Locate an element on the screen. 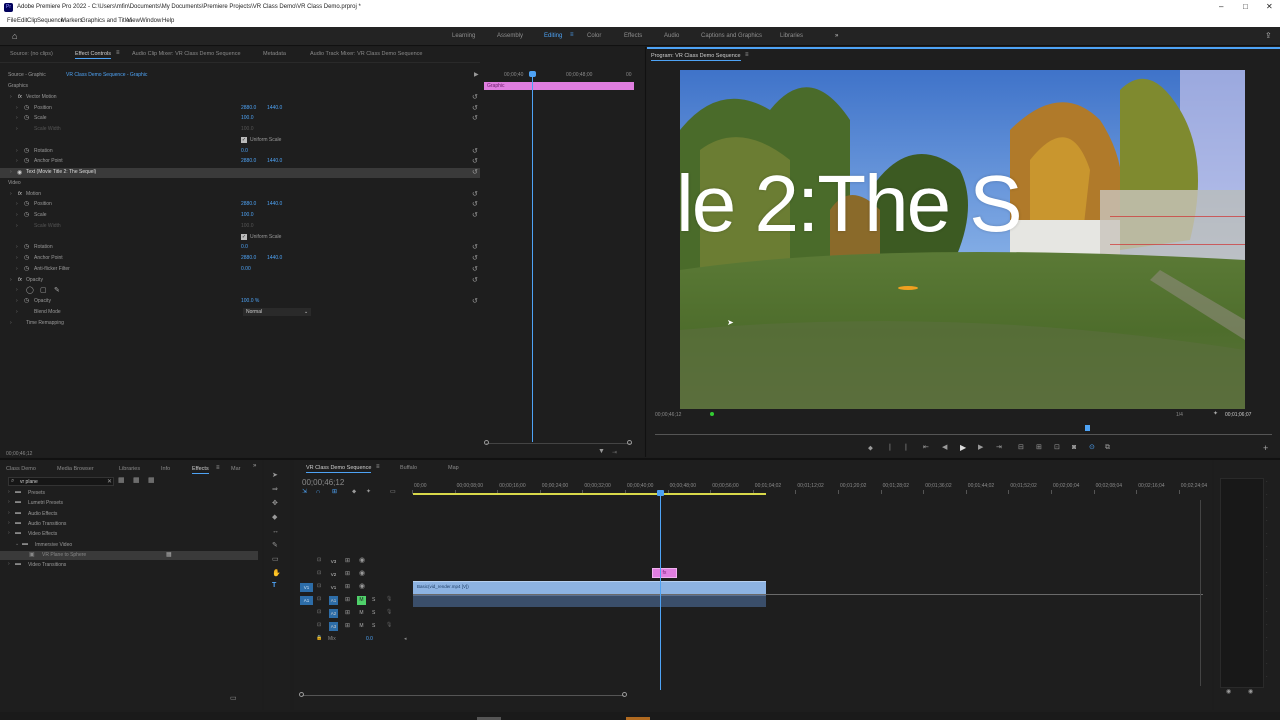 The width and height of the screenshot is (1280, 720). effect-value-1: 0.0 is located at coordinates (244, 151).